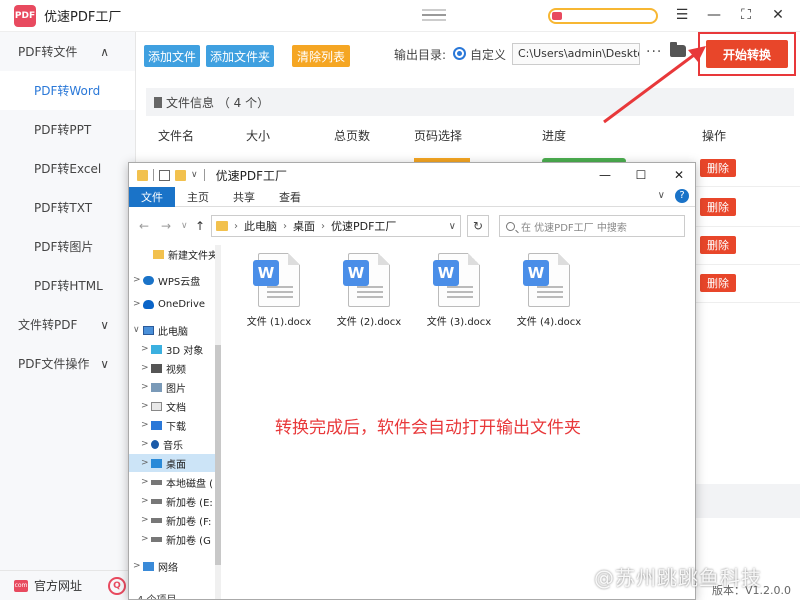 The width and height of the screenshot is (800, 600). What do you see at coordinates (488, 54) in the screenshot?
I see `custom-dir-radio-label: 自定义` at bounding box center [488, 54].